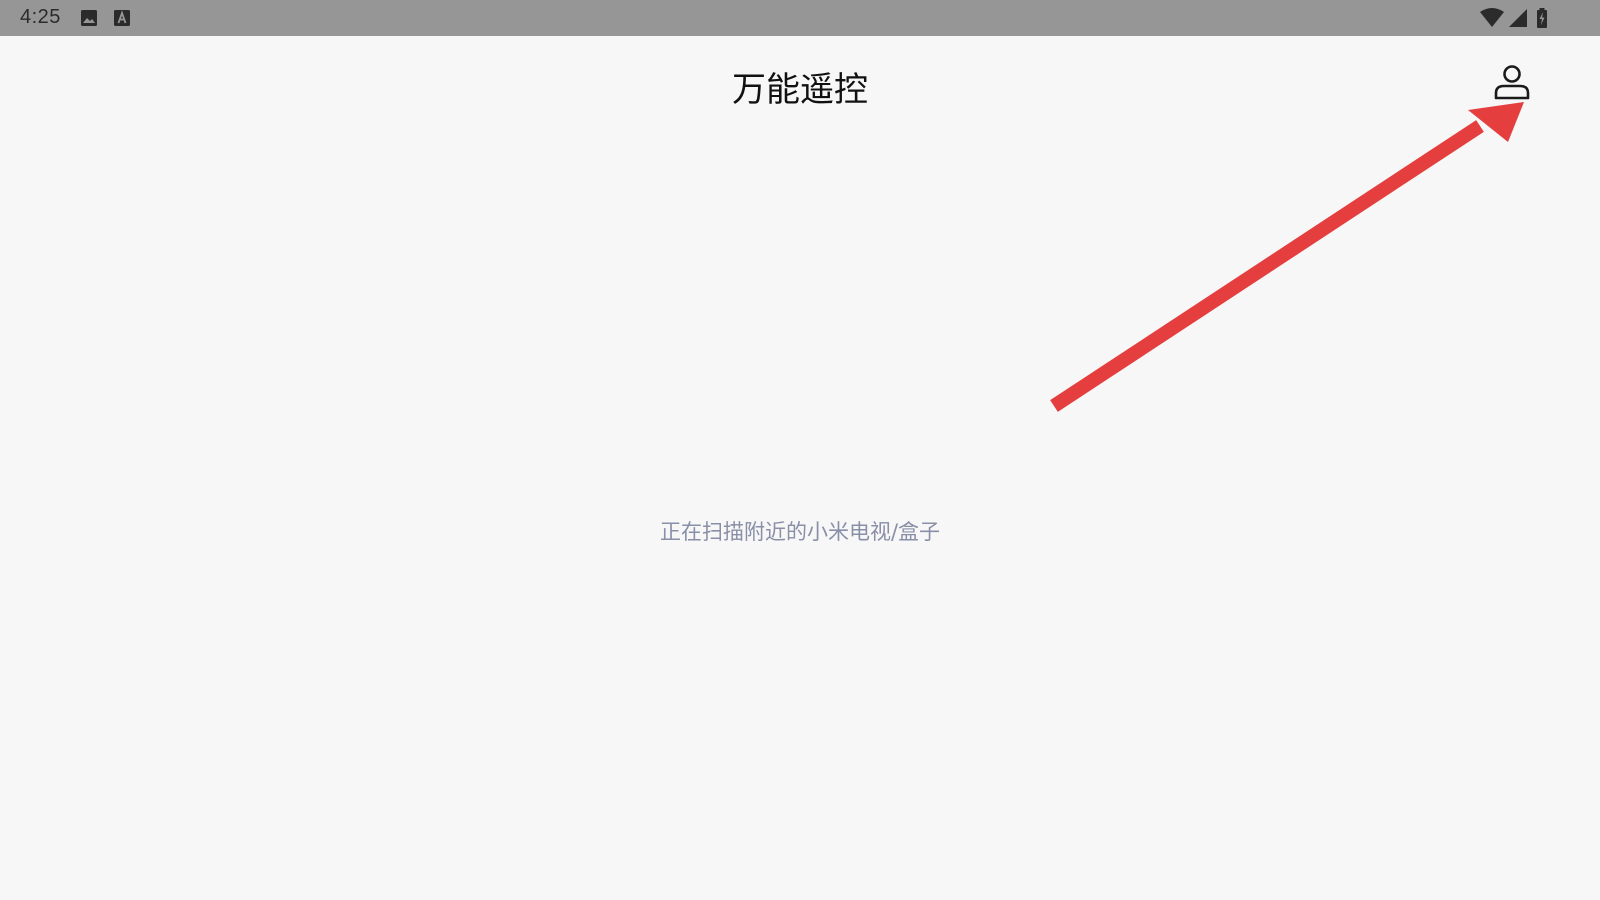 This screenshot has height=900, width=1600. I want to click on status-bar: 4:25, so click(800, 18).